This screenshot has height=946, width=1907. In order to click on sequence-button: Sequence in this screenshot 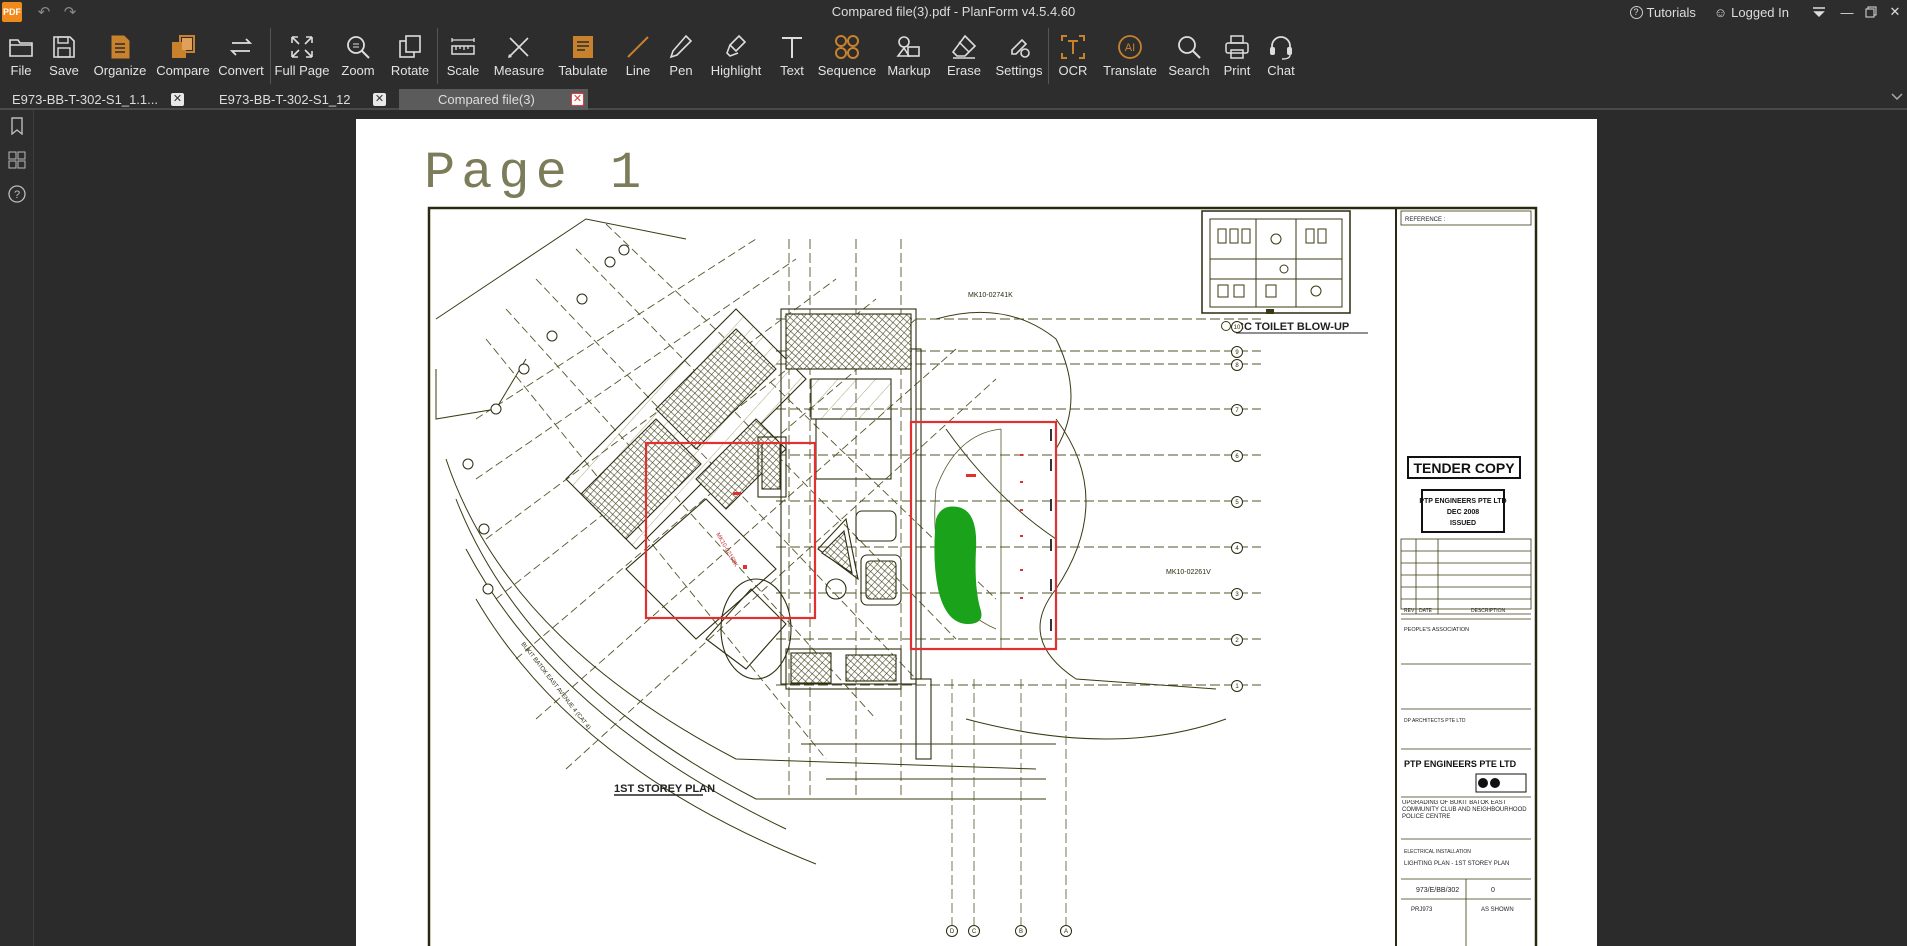, I will do `click(847, 55)`.